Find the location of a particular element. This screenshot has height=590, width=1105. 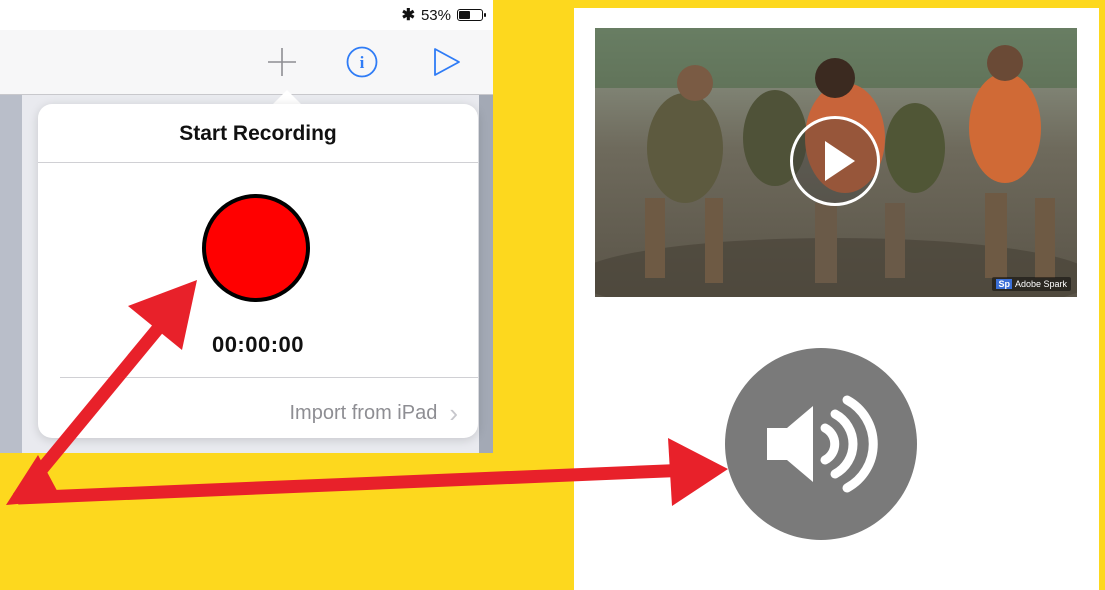

status-right: ✱ 53% is located at coordinates (443, 15).